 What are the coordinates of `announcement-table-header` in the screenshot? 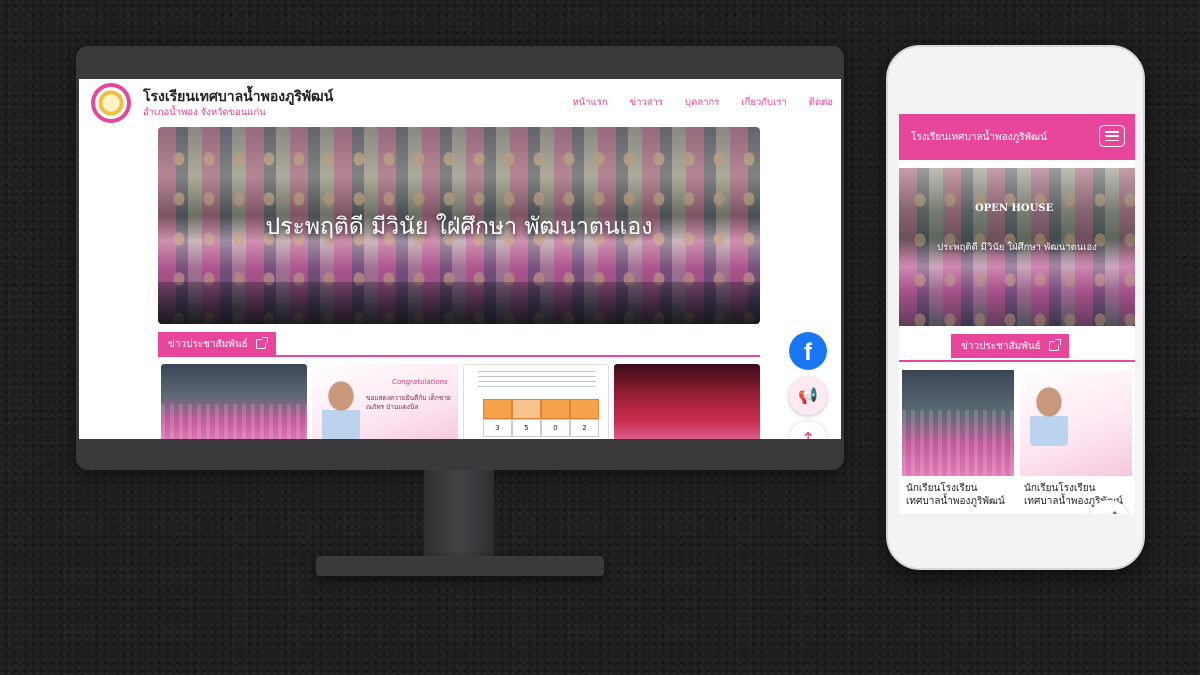 It's located at (541, 409).